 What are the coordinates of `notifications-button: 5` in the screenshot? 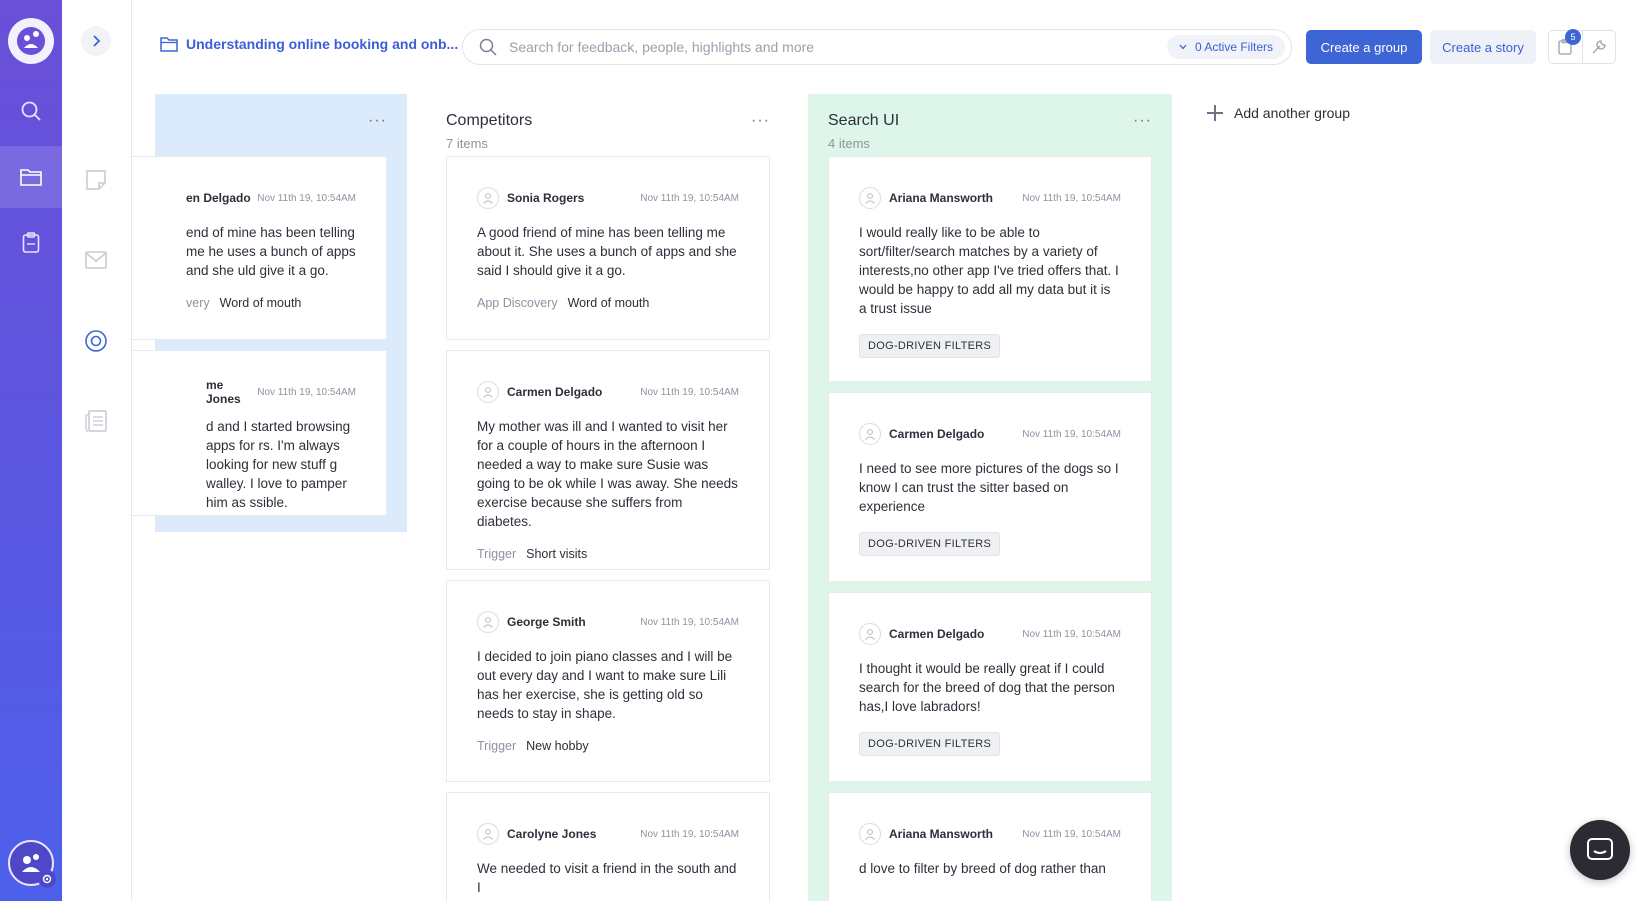 It's located at (1566, 46).